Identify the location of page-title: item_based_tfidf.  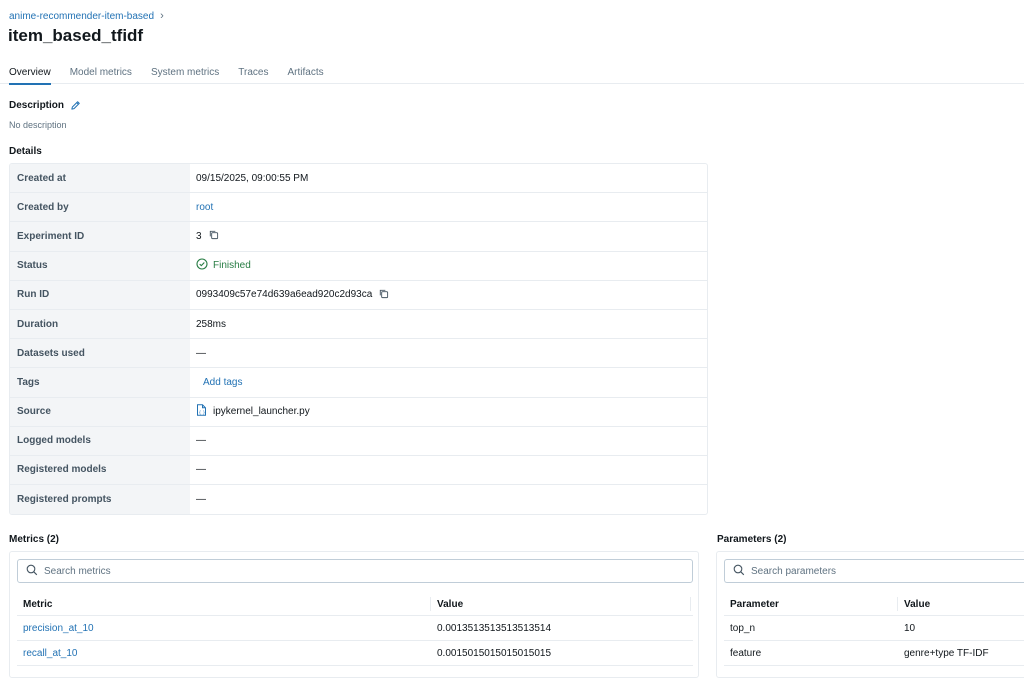
(76, 35).